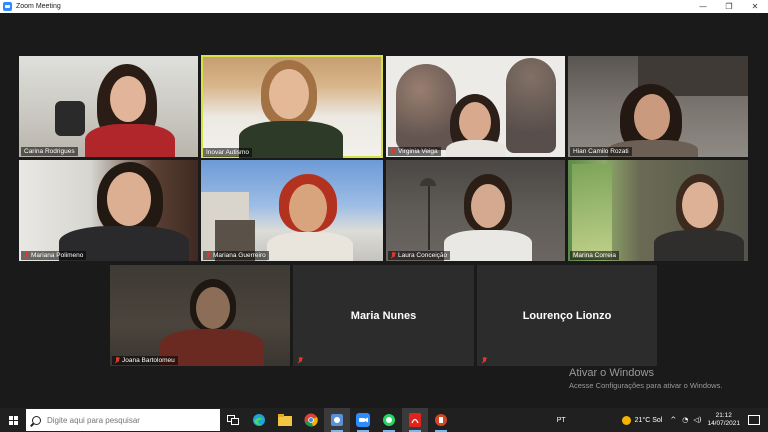 The image size is (768, 432). I want to click on participant-display-name: Maria Nunes, so click(383, 315).